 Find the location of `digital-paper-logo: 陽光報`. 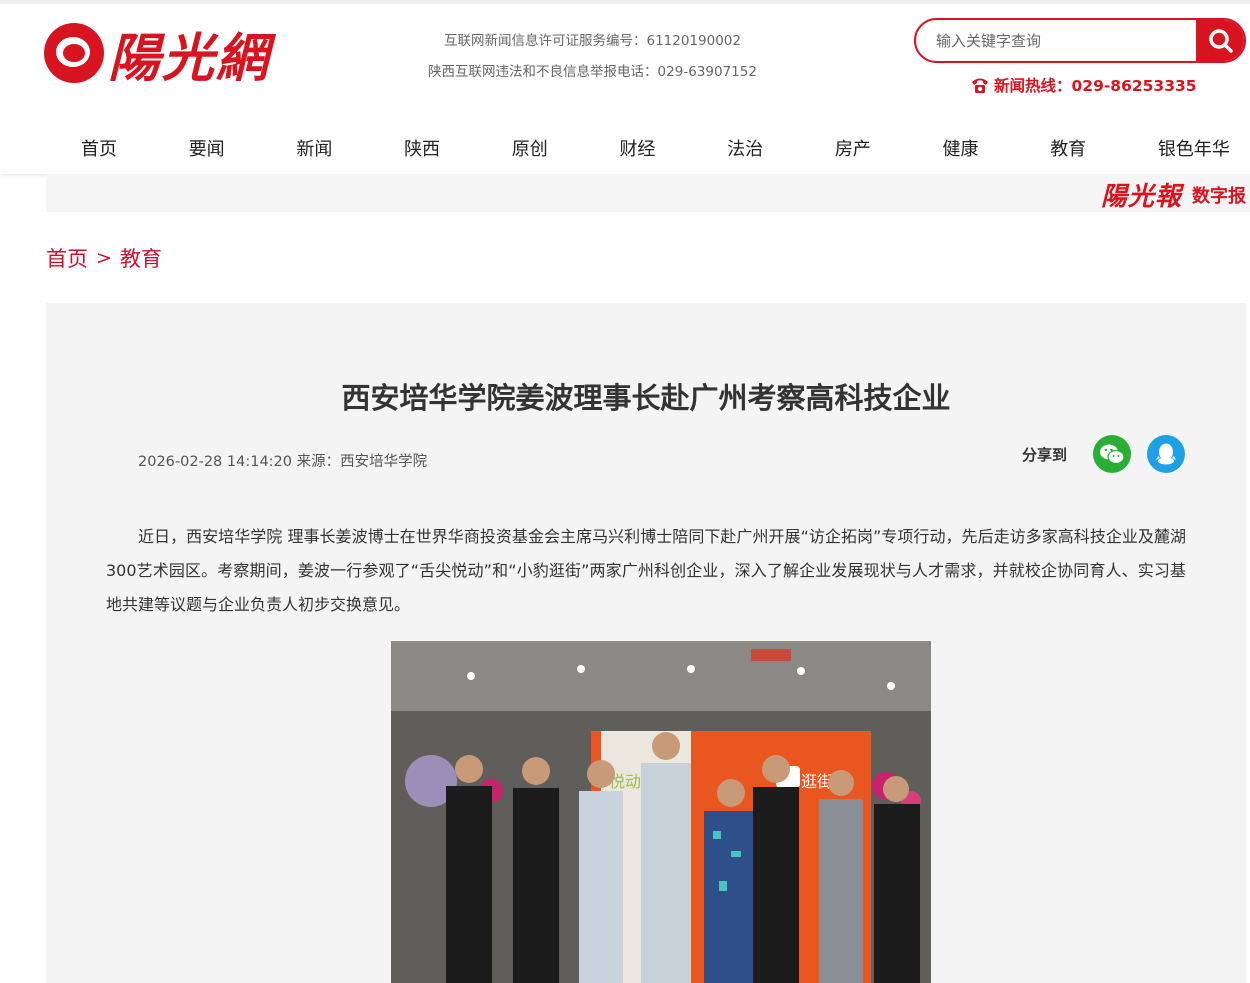

digital-paper-logo: 陽光報 is located at coordinates (1141, 197).